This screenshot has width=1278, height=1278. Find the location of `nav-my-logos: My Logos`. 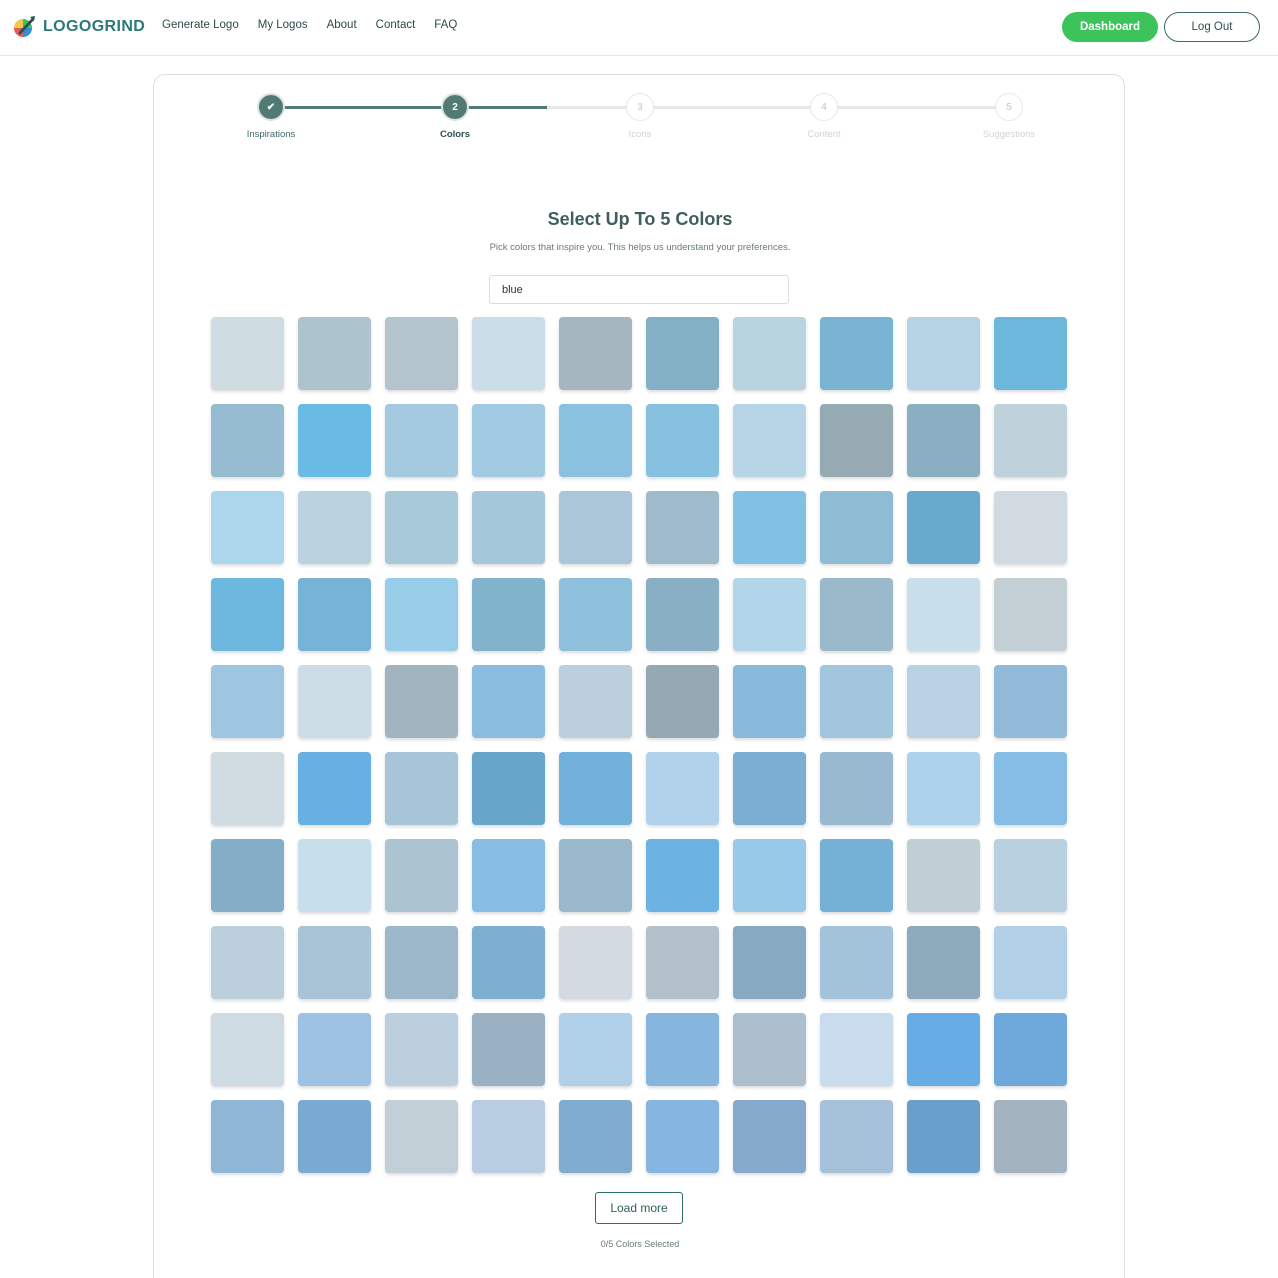

nav-my-logos: My Logos is located at coordinates (283, 25).